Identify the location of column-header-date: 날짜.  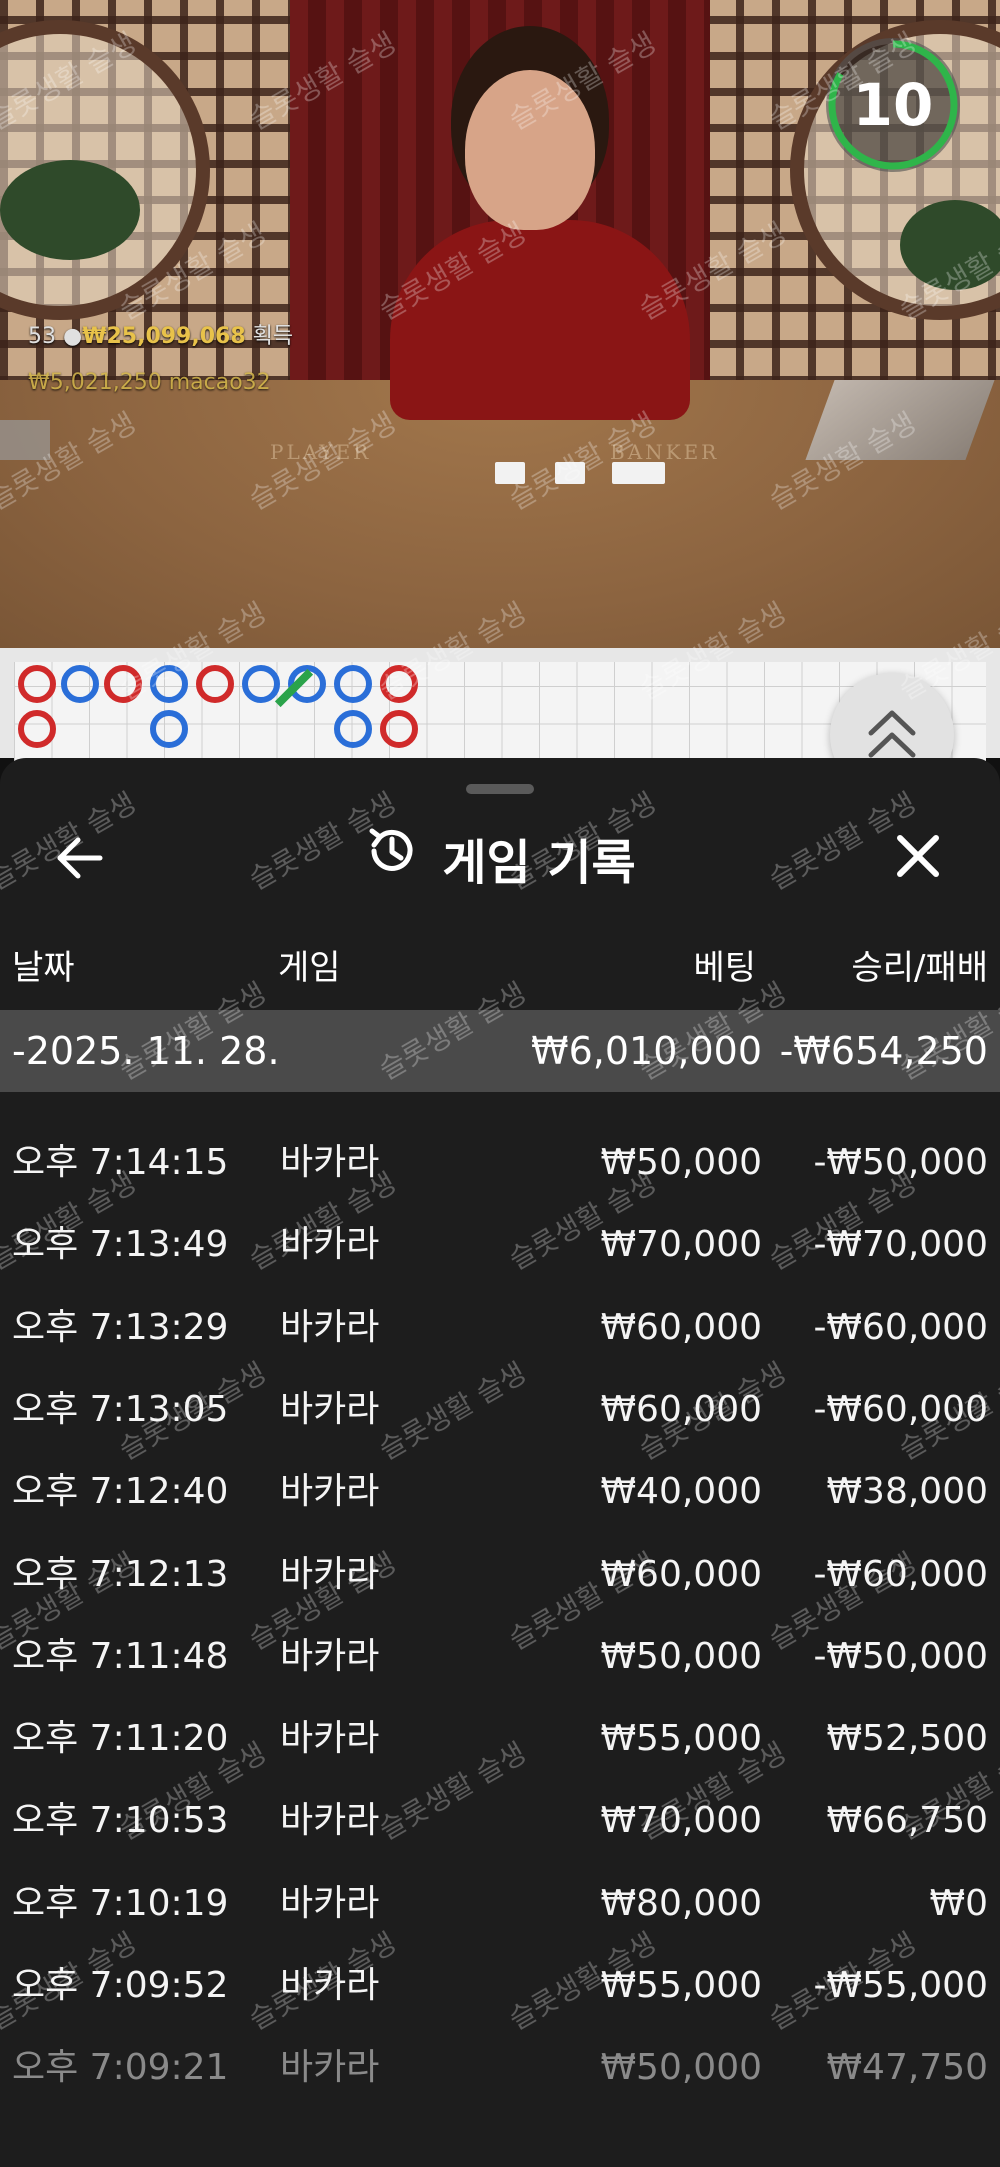
(43, 968).